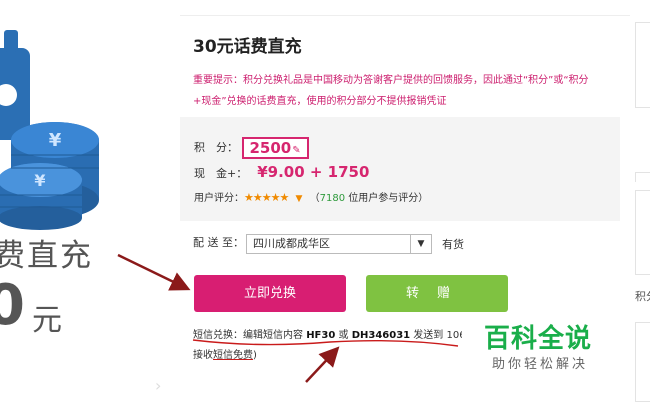 This screenshot has width=650, height=406. What do you see at coordinates (47, 320) in the screenshot?
I see `banner-unit: 元` at bounding box center [47, 320].